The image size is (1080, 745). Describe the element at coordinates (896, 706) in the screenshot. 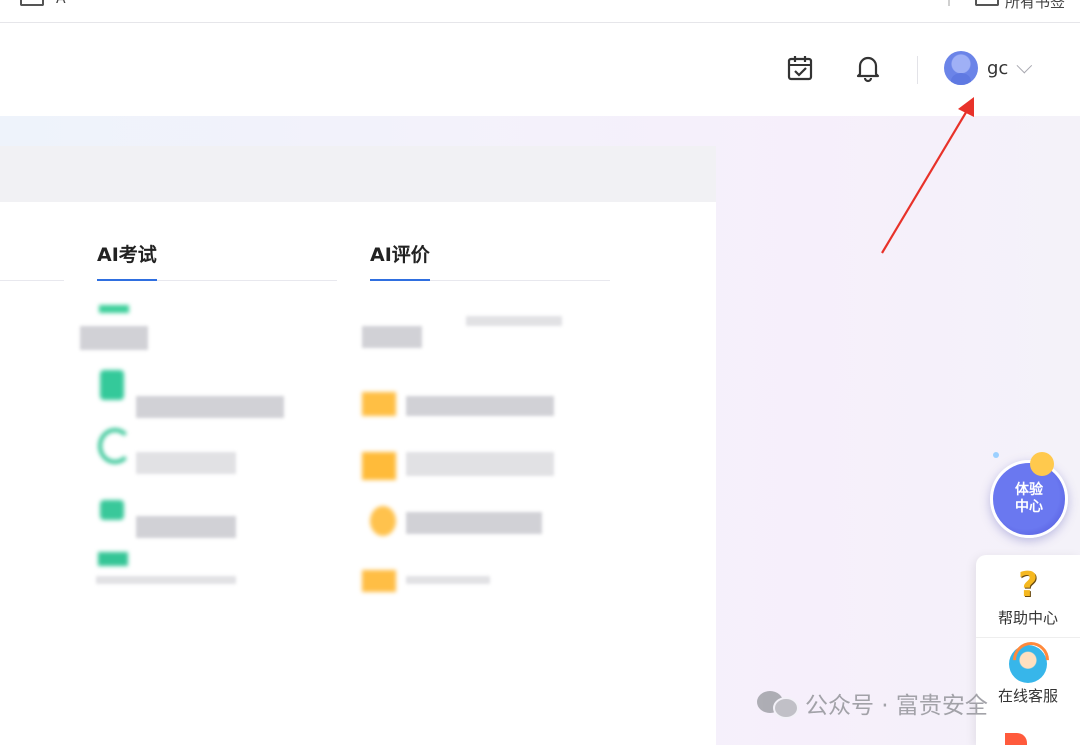

I see `watermark-text: 公众号 · 富贵安全` at that location.